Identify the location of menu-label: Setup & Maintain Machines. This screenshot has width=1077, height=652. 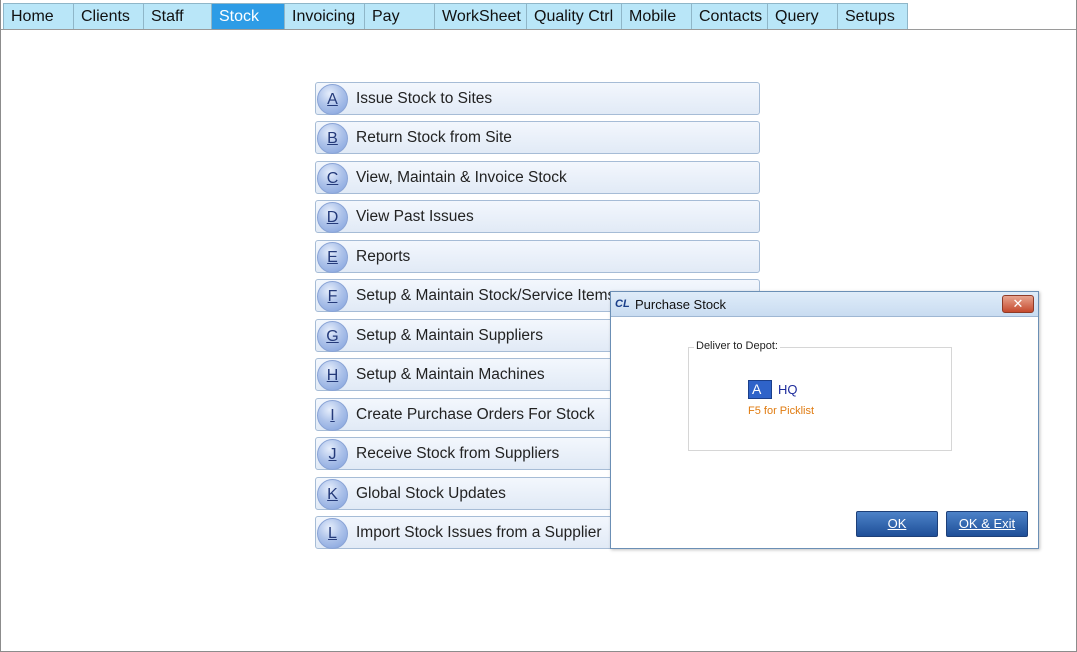
(450, 374).